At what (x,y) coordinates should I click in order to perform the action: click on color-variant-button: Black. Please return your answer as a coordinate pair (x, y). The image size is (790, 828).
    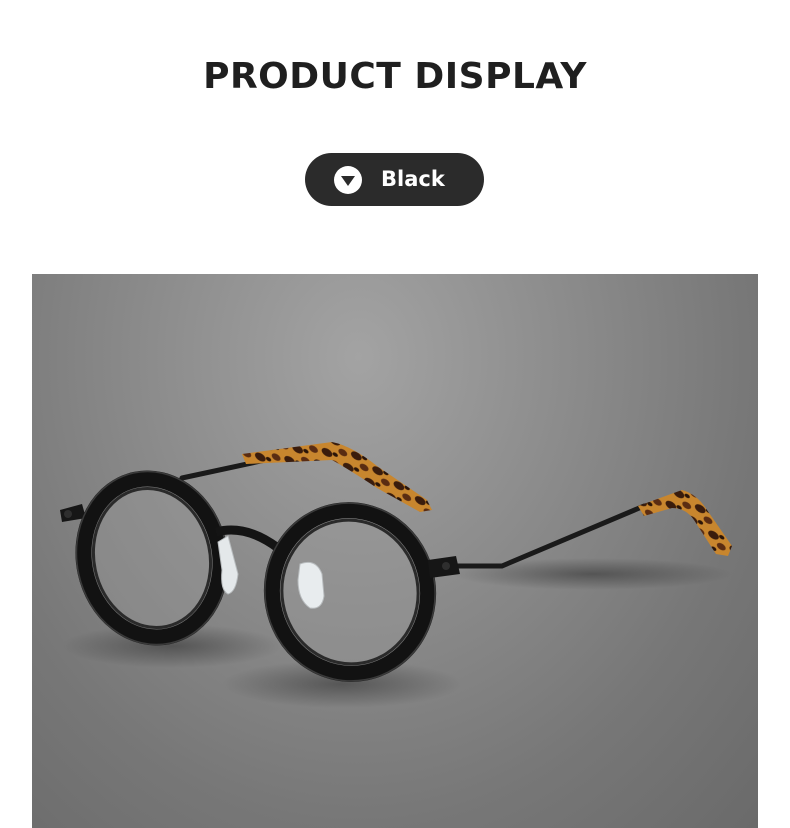
    Looking at the image, I should click on (394, 179).